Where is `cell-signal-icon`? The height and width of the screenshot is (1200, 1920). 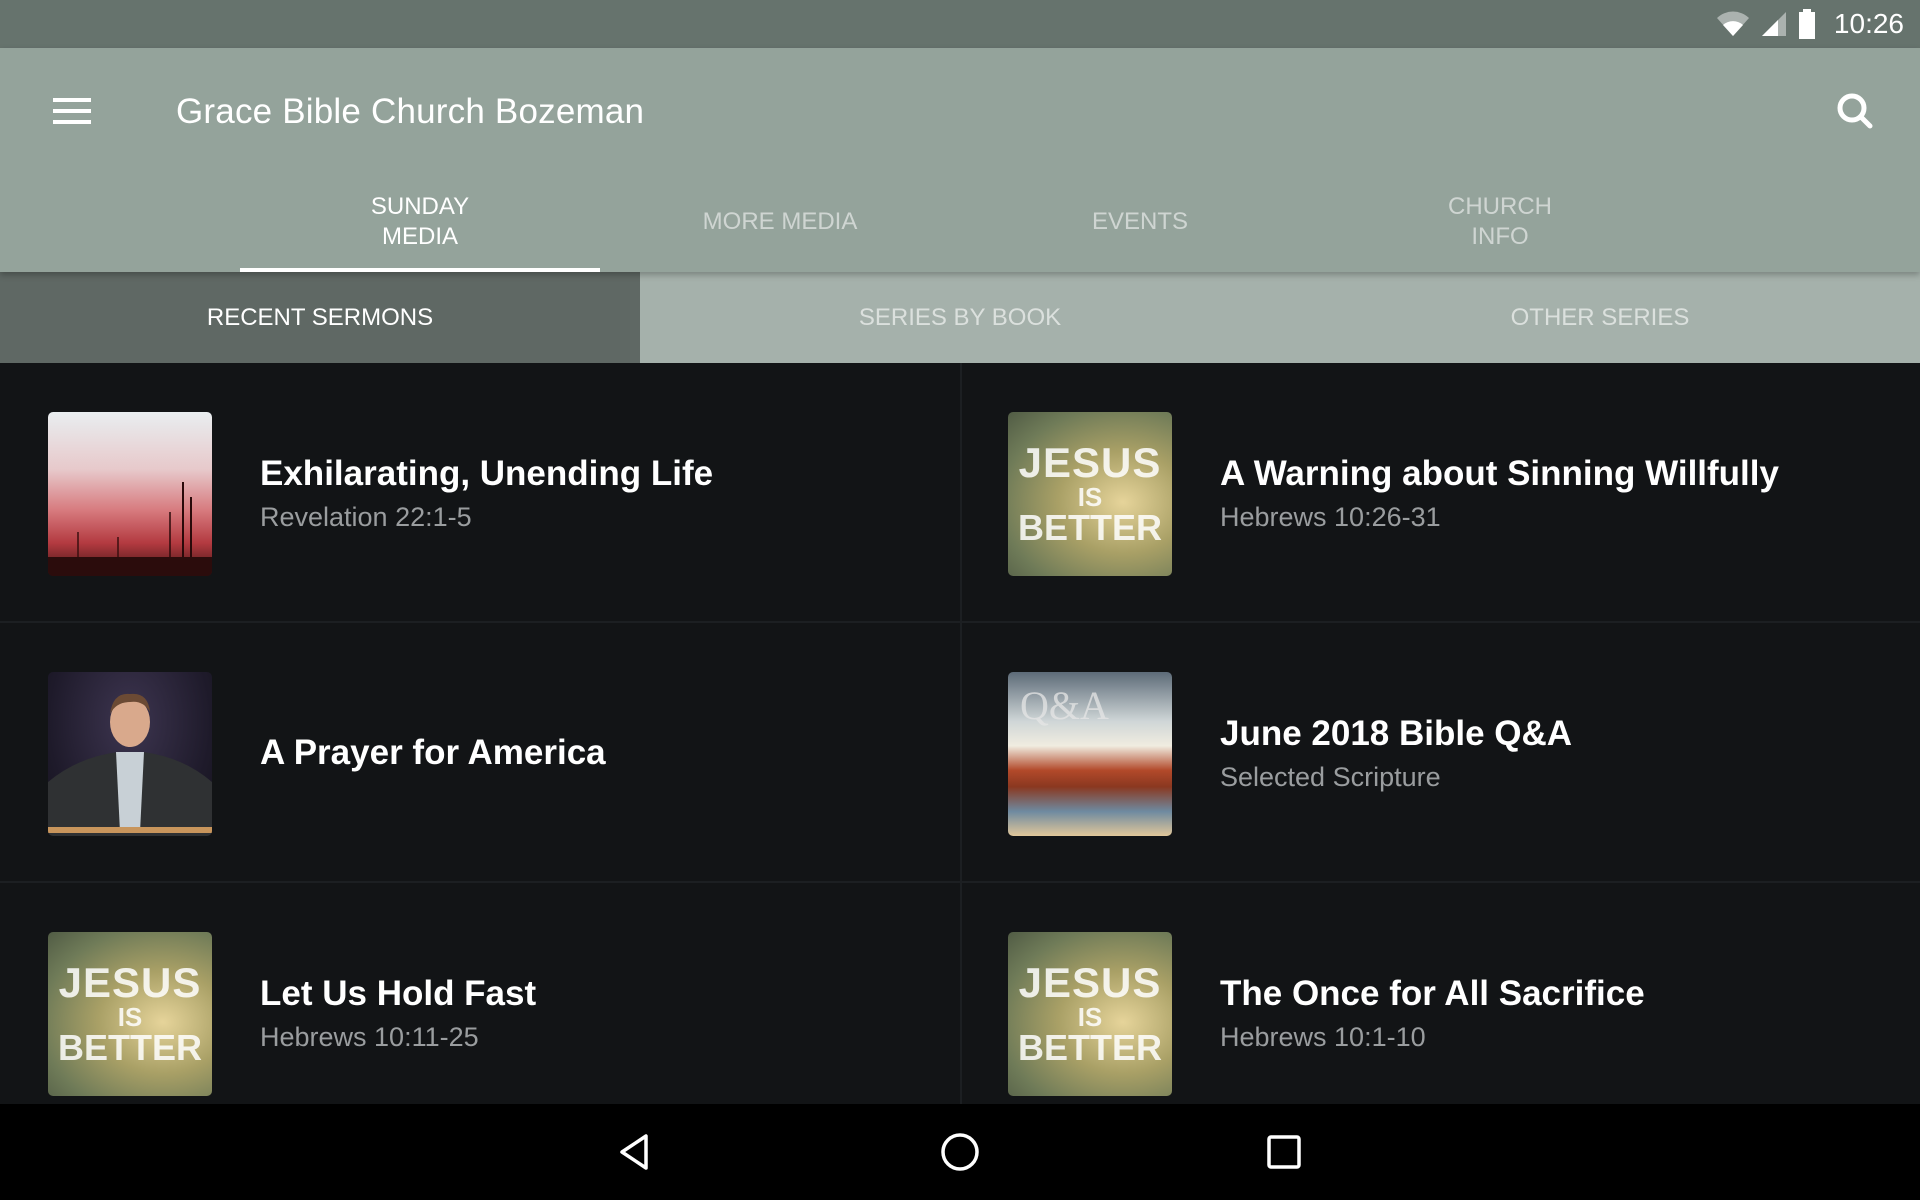
cell-signal-icon is located at coordinates (1773, 24).